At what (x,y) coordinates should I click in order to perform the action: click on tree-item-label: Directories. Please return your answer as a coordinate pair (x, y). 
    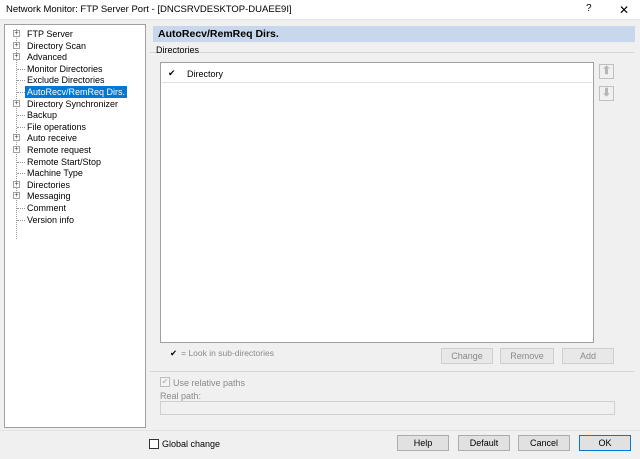
    Looking at the image, I should click on (49, 184).